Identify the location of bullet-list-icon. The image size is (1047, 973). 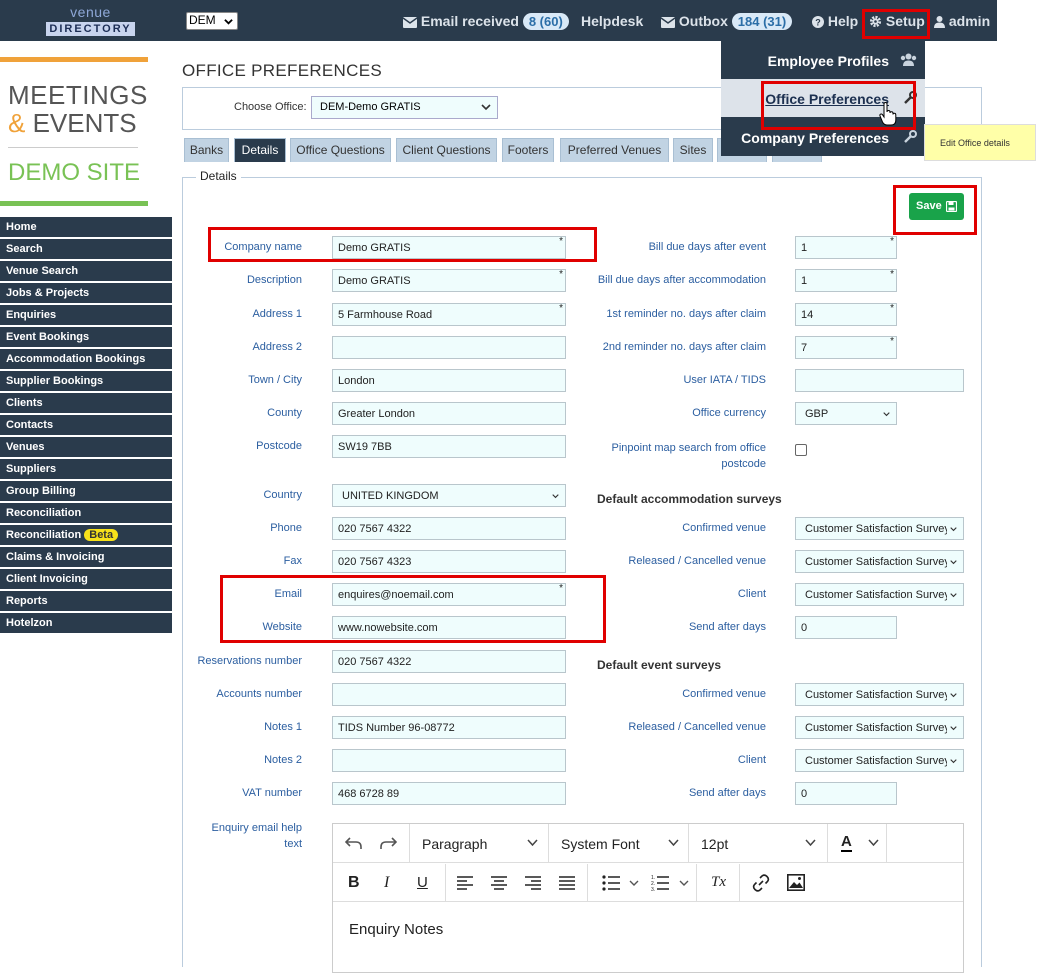
(611, 883).